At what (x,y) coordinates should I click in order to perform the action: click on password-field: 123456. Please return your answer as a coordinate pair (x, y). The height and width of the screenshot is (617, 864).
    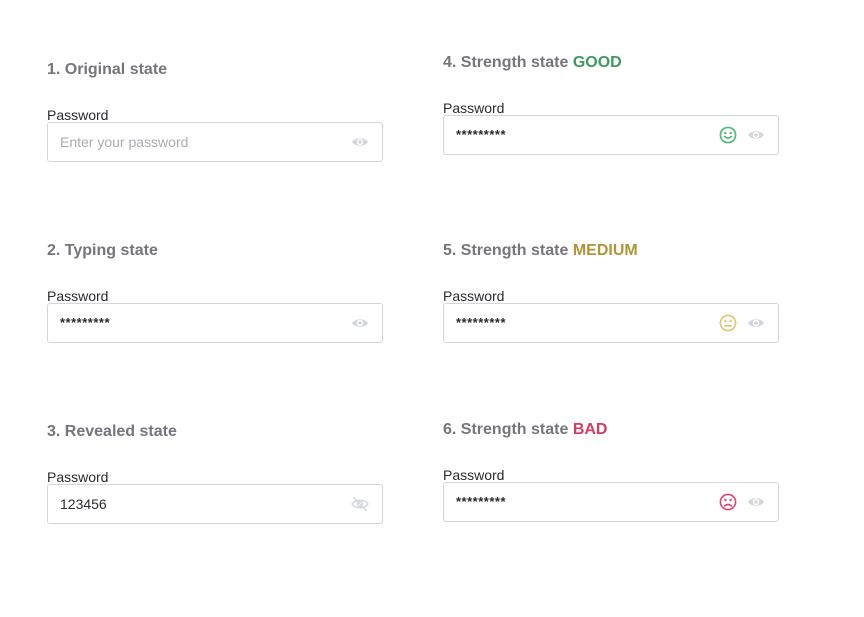
    Looking at the image, I should click on (215, 504).